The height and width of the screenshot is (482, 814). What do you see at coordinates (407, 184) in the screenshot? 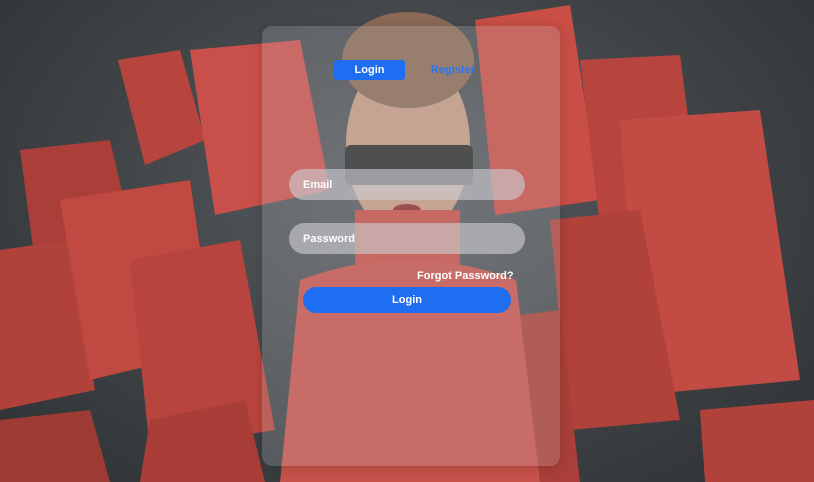
I see `email-field` at bounding box center [407, 184].